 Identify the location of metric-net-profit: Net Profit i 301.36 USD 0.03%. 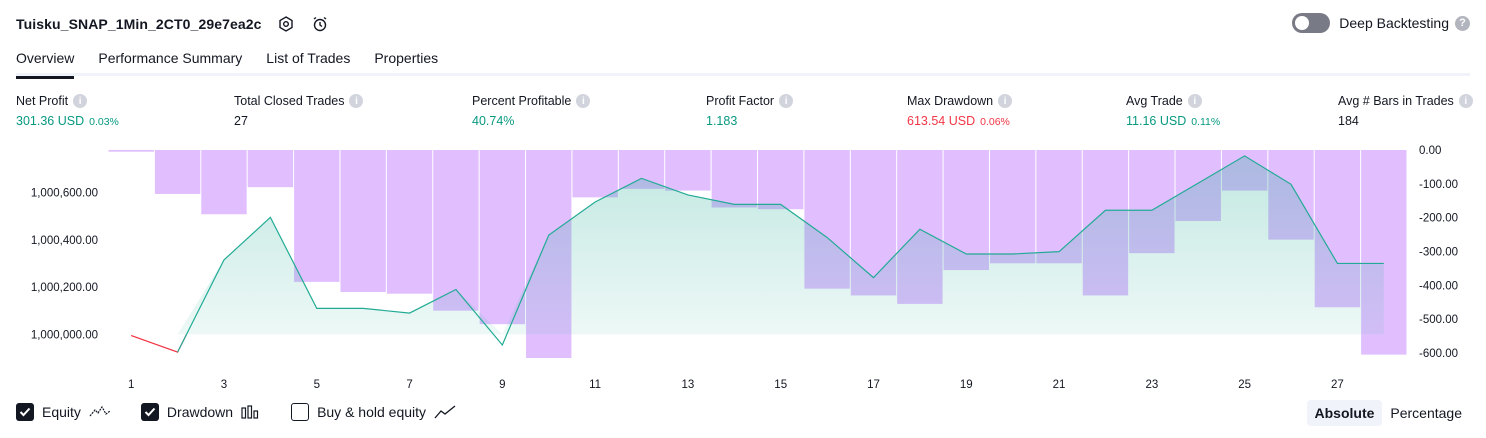
(67, 111).